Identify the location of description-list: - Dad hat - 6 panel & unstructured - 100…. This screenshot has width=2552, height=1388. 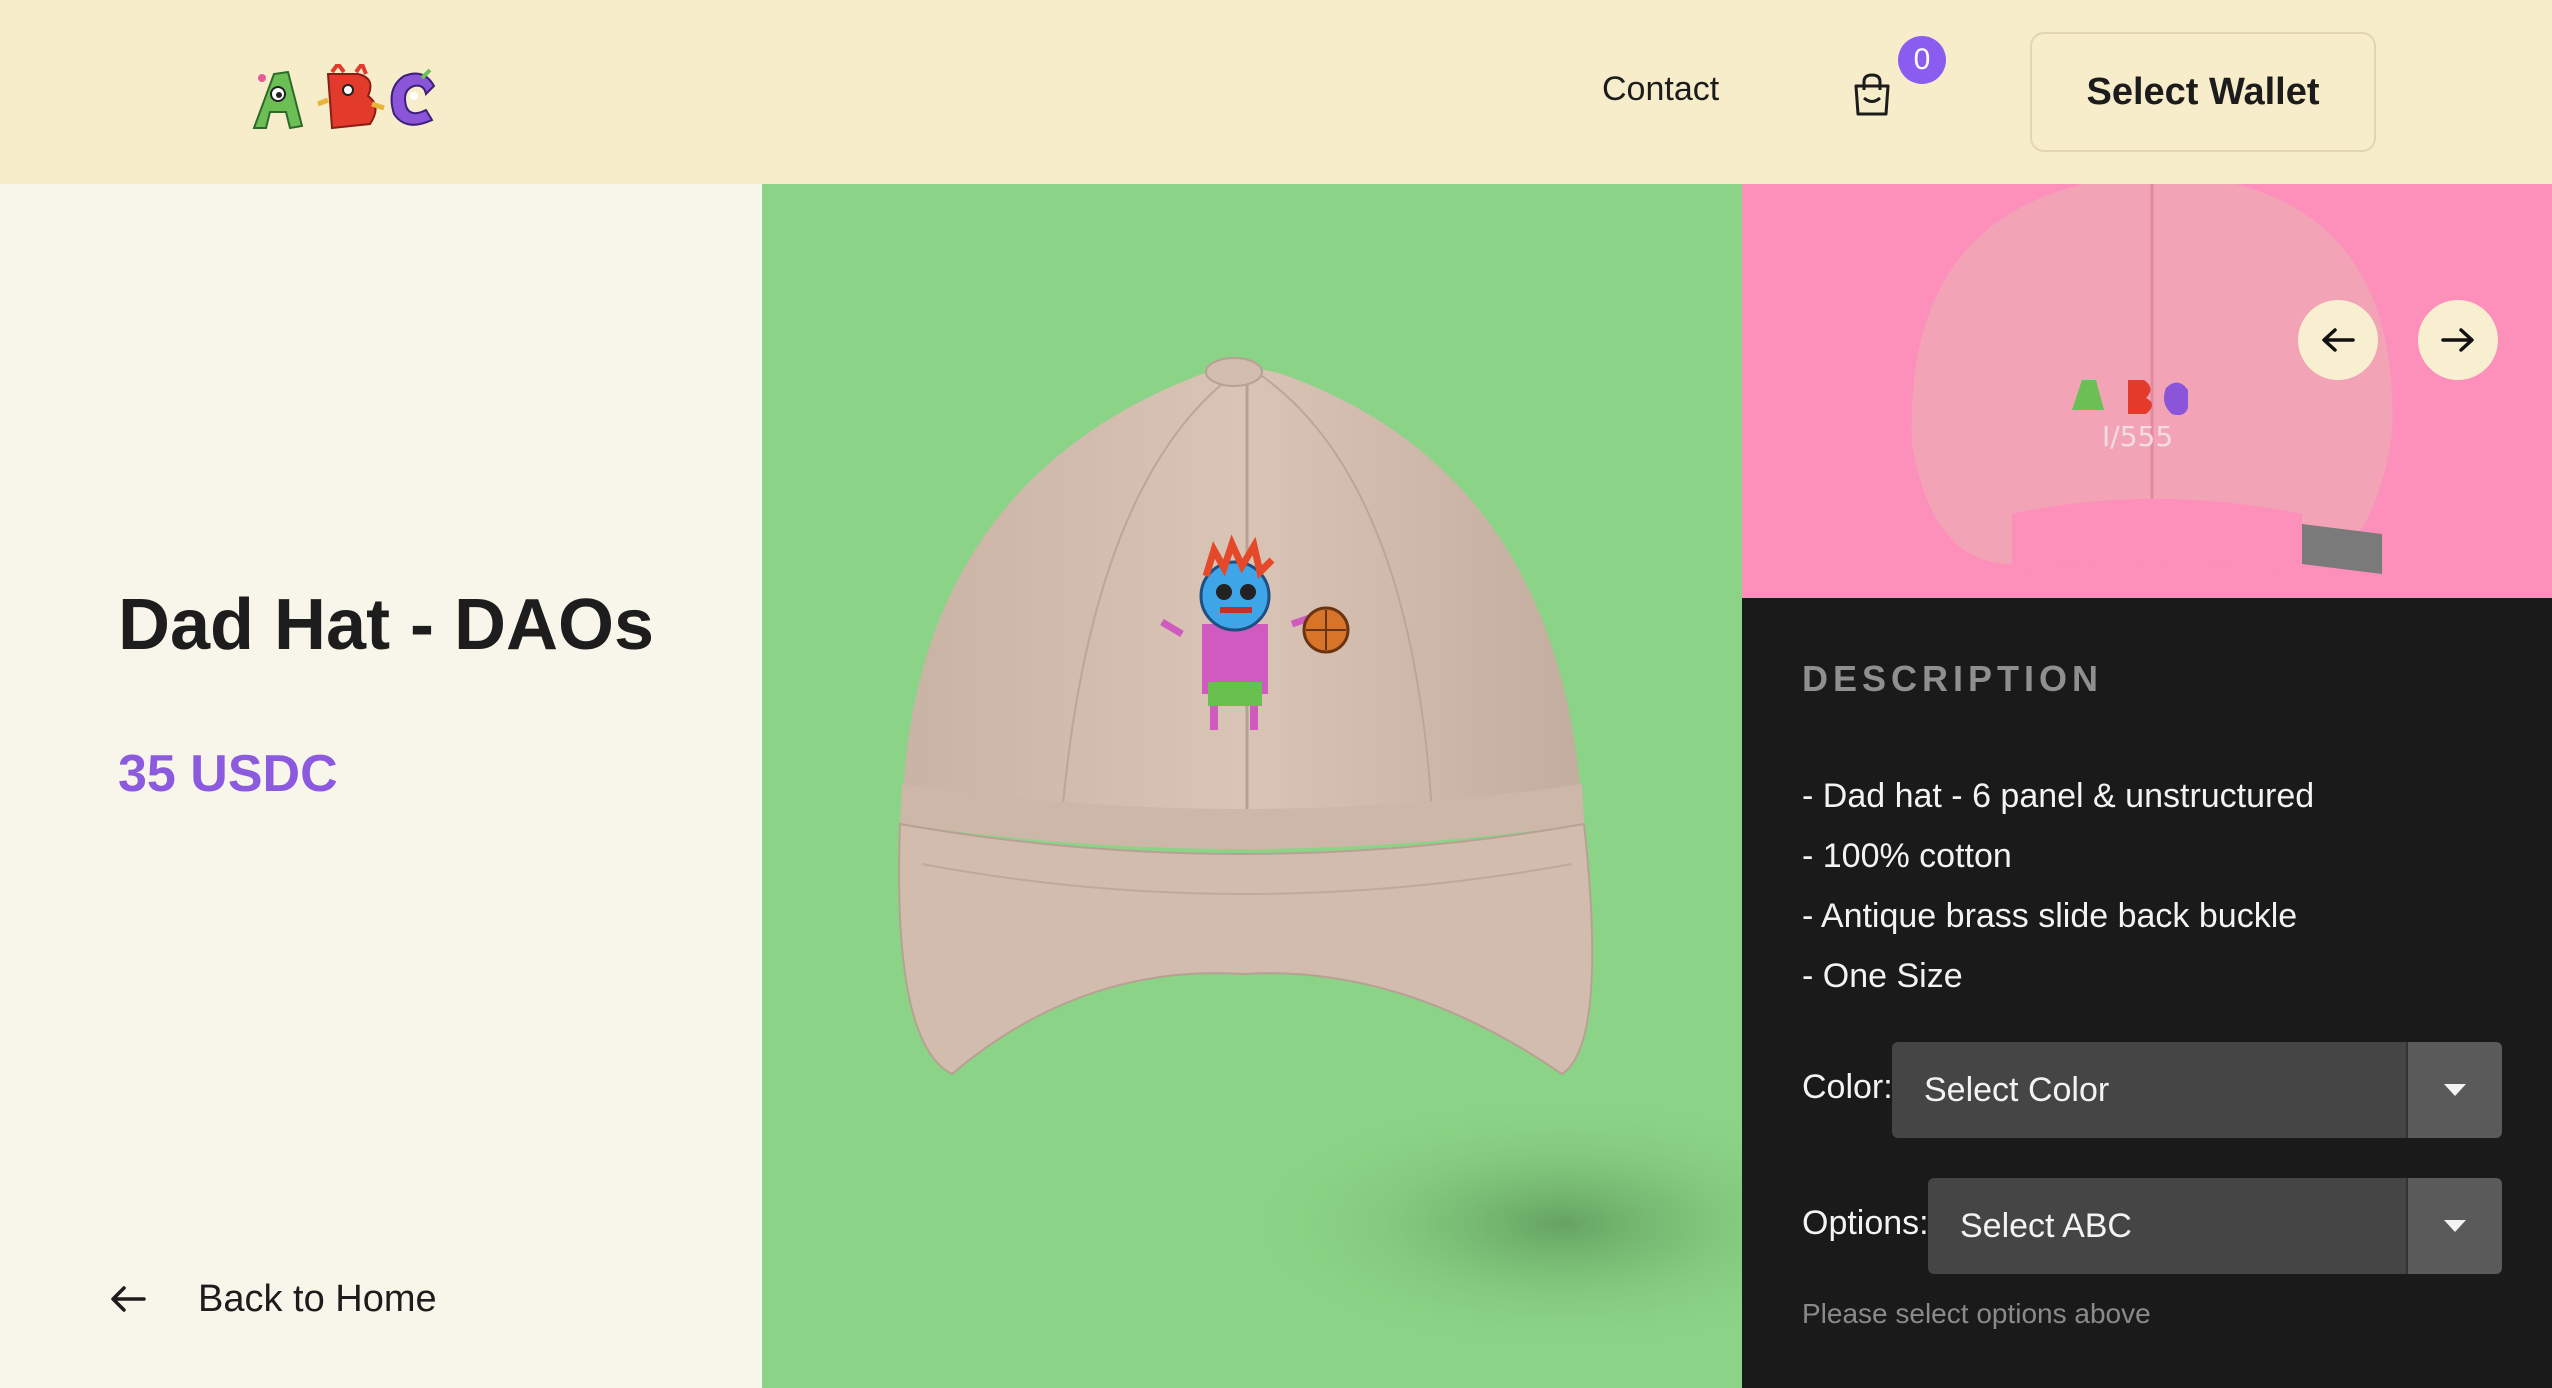
(2058, 886).